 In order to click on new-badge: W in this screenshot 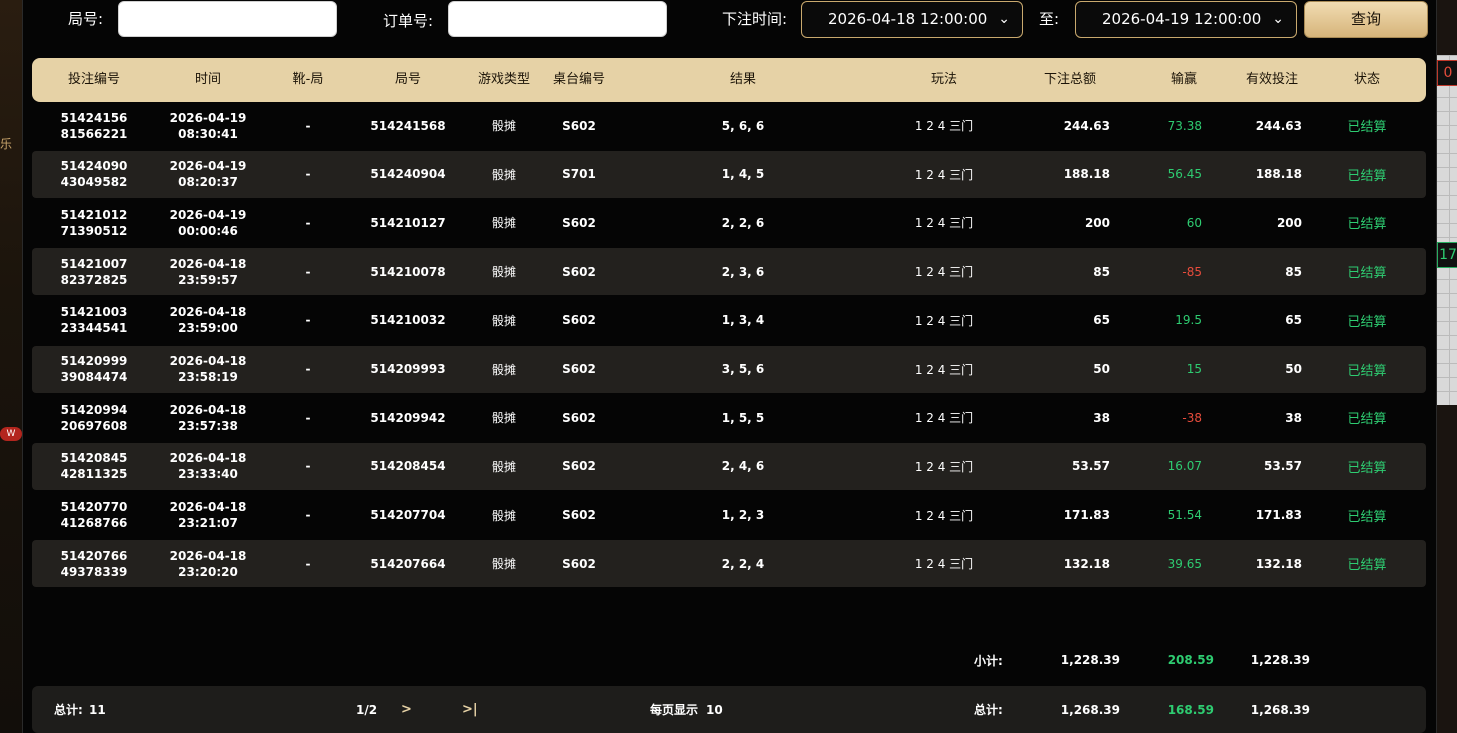, I will do `click(11, 434)`.